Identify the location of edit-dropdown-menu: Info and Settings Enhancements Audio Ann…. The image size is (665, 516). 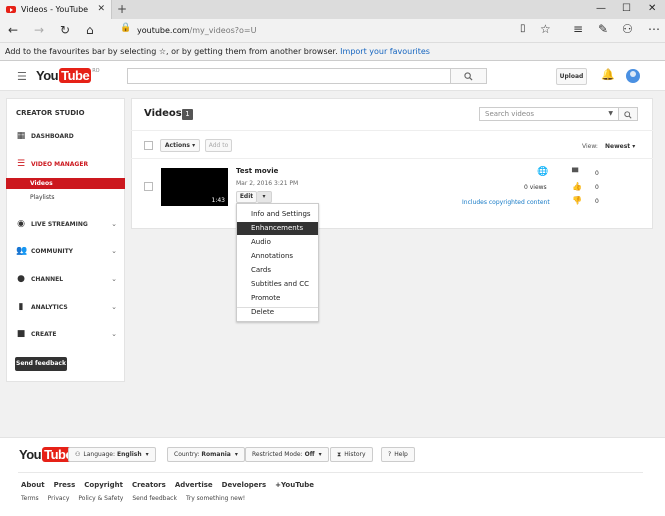
(277, 262).